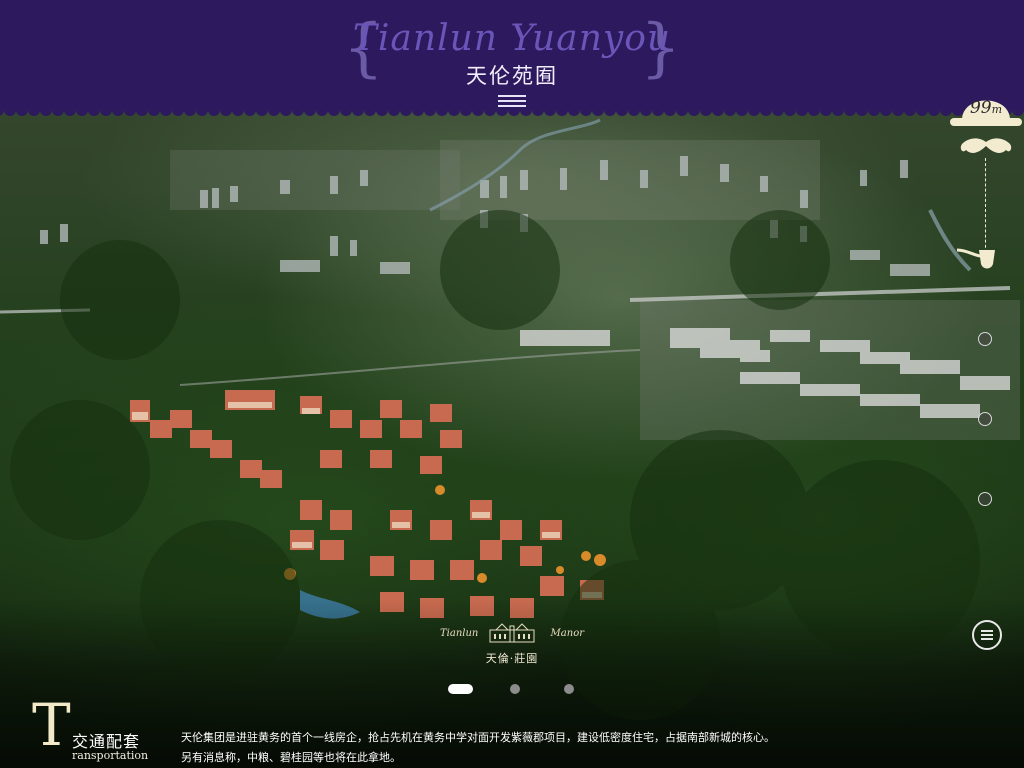  I want to click on manor-latin-right: Manor, so click(567, 633).